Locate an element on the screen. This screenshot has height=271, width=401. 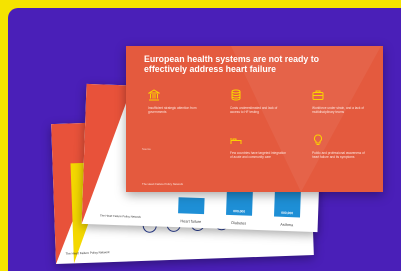
x-tick-label: Asthma is located at coordinates (287, 225).